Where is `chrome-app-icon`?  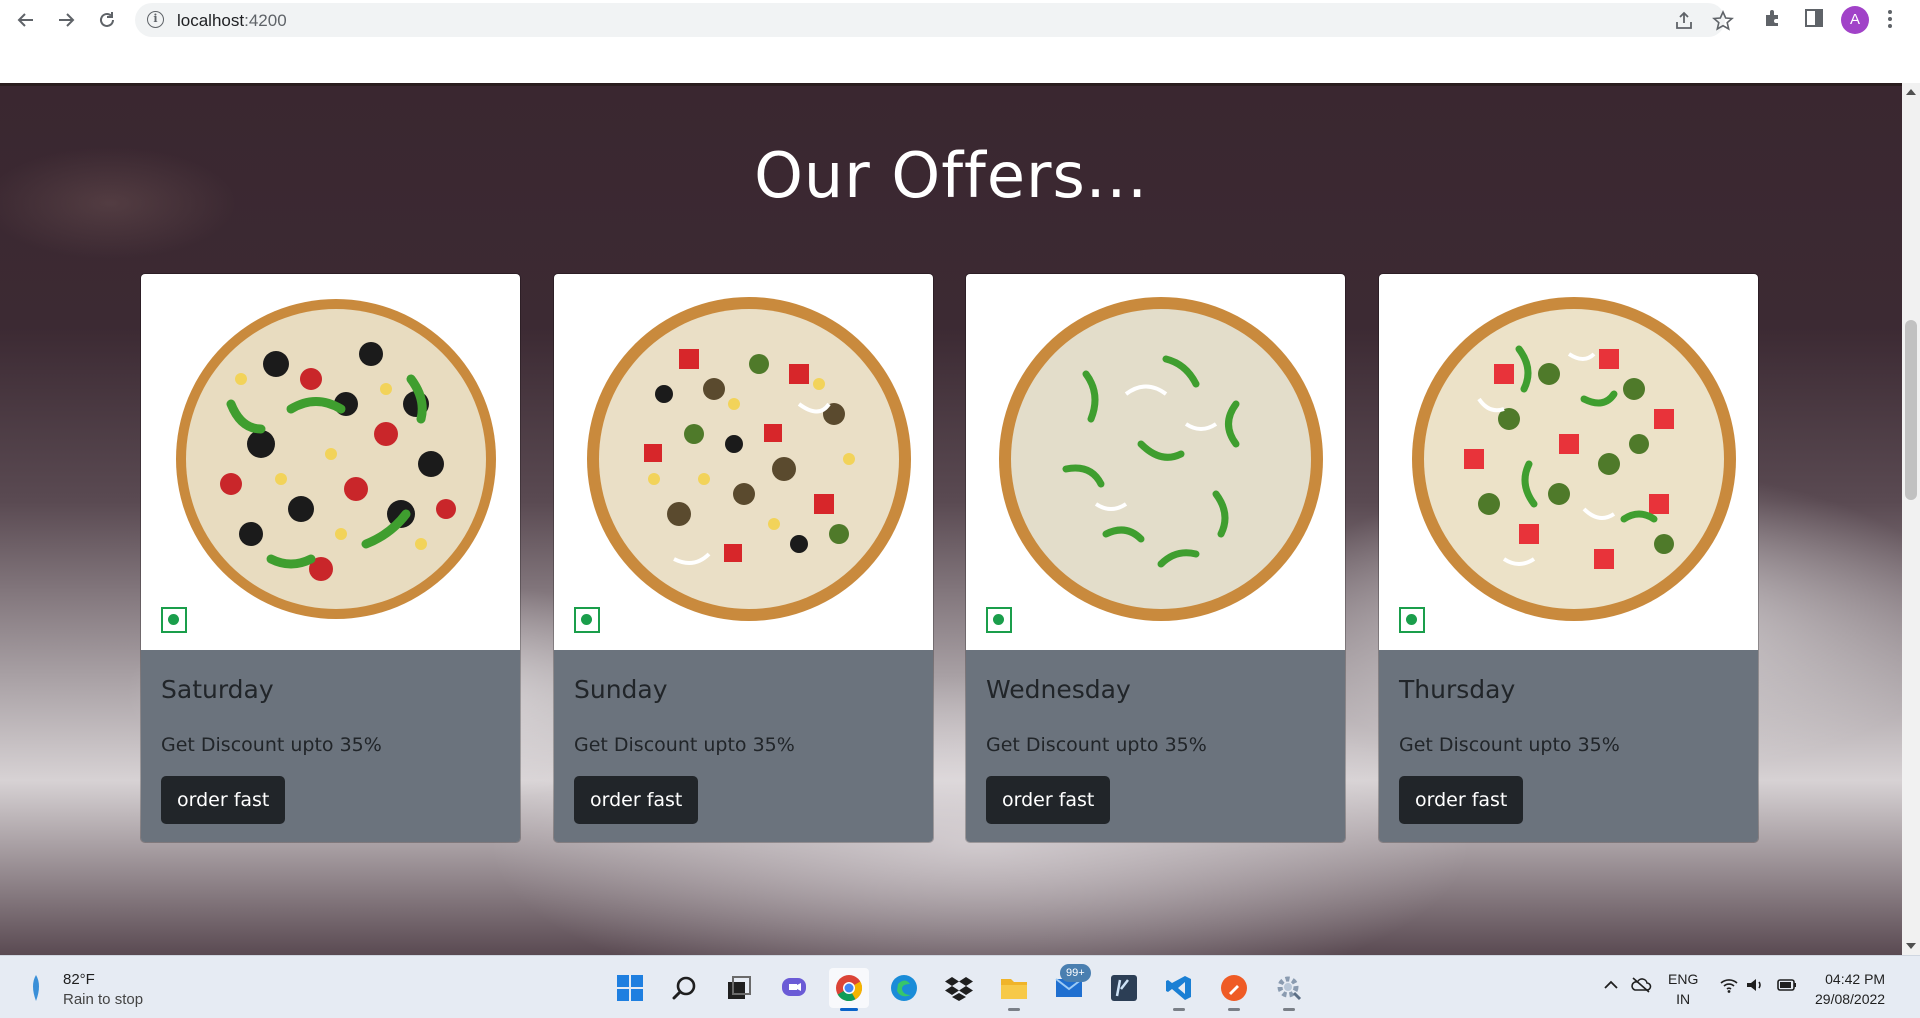
chrome-app-icon is located at coordinates (849, 989).